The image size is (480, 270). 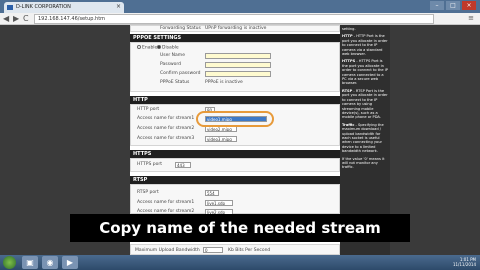 What do you see at coordinates (139, 47) in the screenshot?
I see `enable-radio-icon` at bounding box center [139, 47].